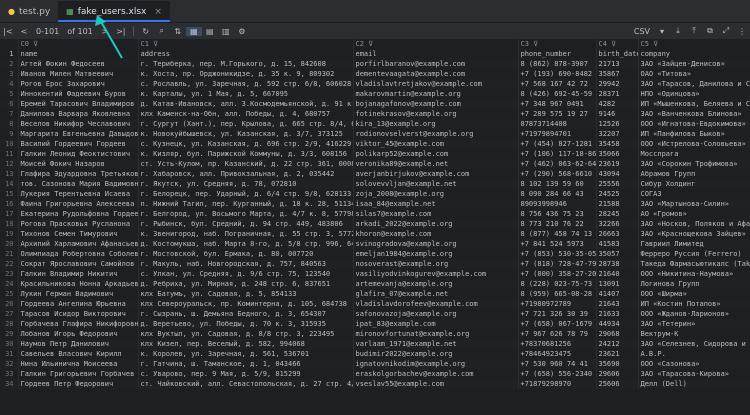  What do you see at coordinates (617, 184) in the screenshot?
I see `table-cell: 25556` at bounding box center [617, 184].